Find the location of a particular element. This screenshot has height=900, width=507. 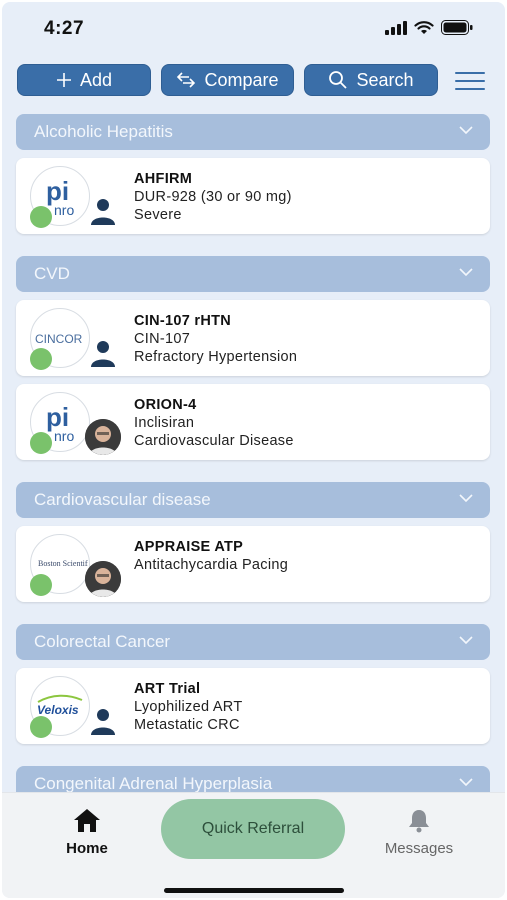

toolbar: Add Compare Search is located at coordinates (256, 81).